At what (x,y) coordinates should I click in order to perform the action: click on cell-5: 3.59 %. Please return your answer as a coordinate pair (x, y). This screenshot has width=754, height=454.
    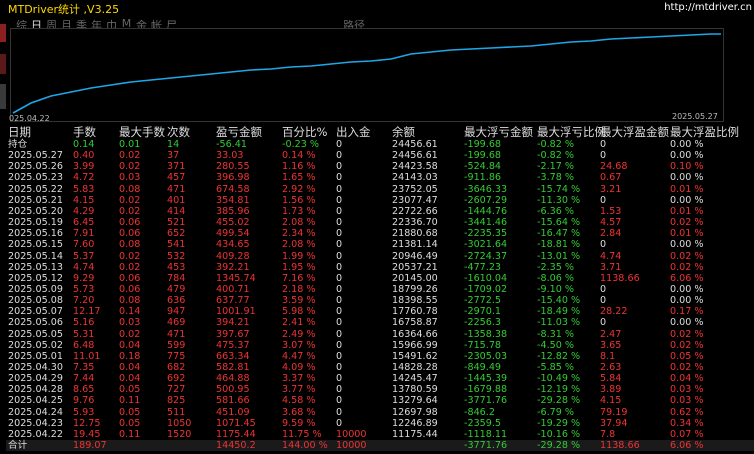
    Looking at the image, I should click on (299, 301).